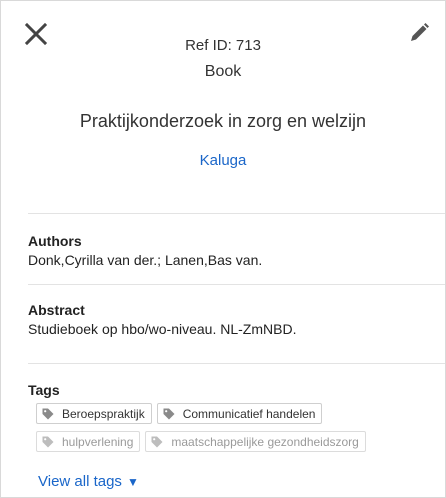 The image size is (446, 498). I want to click on view-all-tags-label: View all tags, so click(80, 481).